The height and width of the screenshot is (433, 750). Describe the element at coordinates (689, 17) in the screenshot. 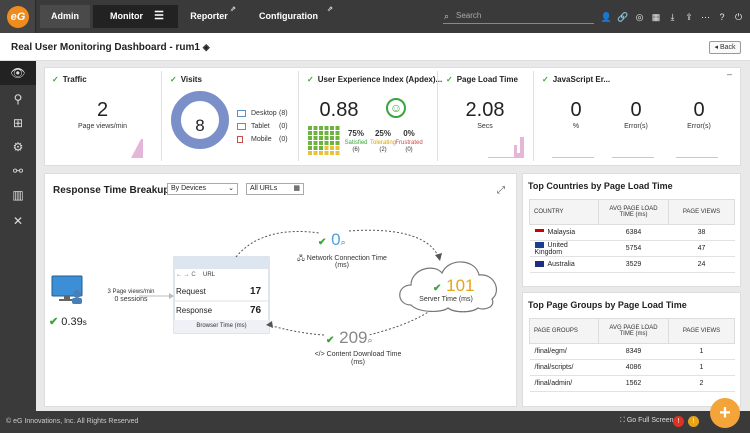

I see `share-icon: ⇪` at that location.